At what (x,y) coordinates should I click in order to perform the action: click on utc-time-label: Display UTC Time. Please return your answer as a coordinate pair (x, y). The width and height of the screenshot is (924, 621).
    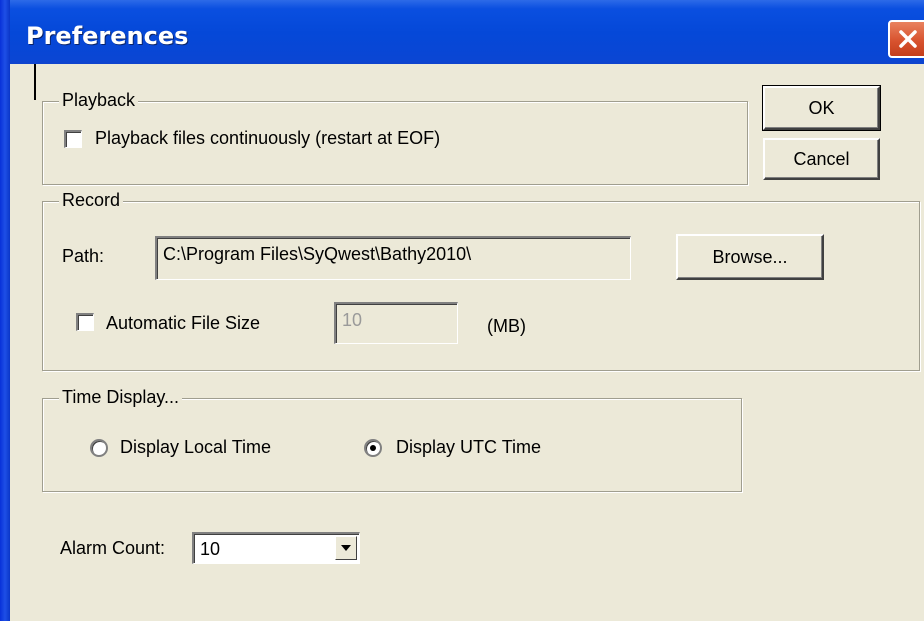
    Looking at the image, I should click on (469, 447).